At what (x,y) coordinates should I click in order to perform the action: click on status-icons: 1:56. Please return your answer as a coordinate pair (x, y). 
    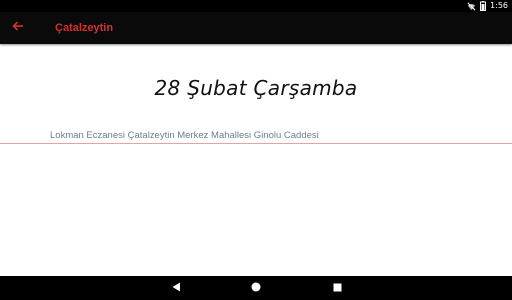
    Looking at the image, I should click on (487, 6).